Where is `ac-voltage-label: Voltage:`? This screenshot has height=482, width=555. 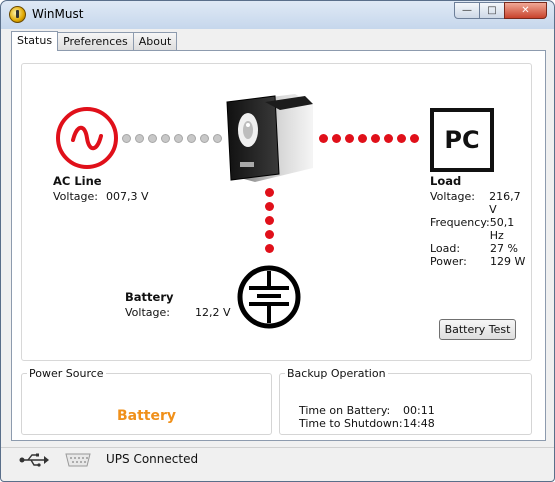
ac-voltage-label: Voltage: is located at coordinates (75, 196).